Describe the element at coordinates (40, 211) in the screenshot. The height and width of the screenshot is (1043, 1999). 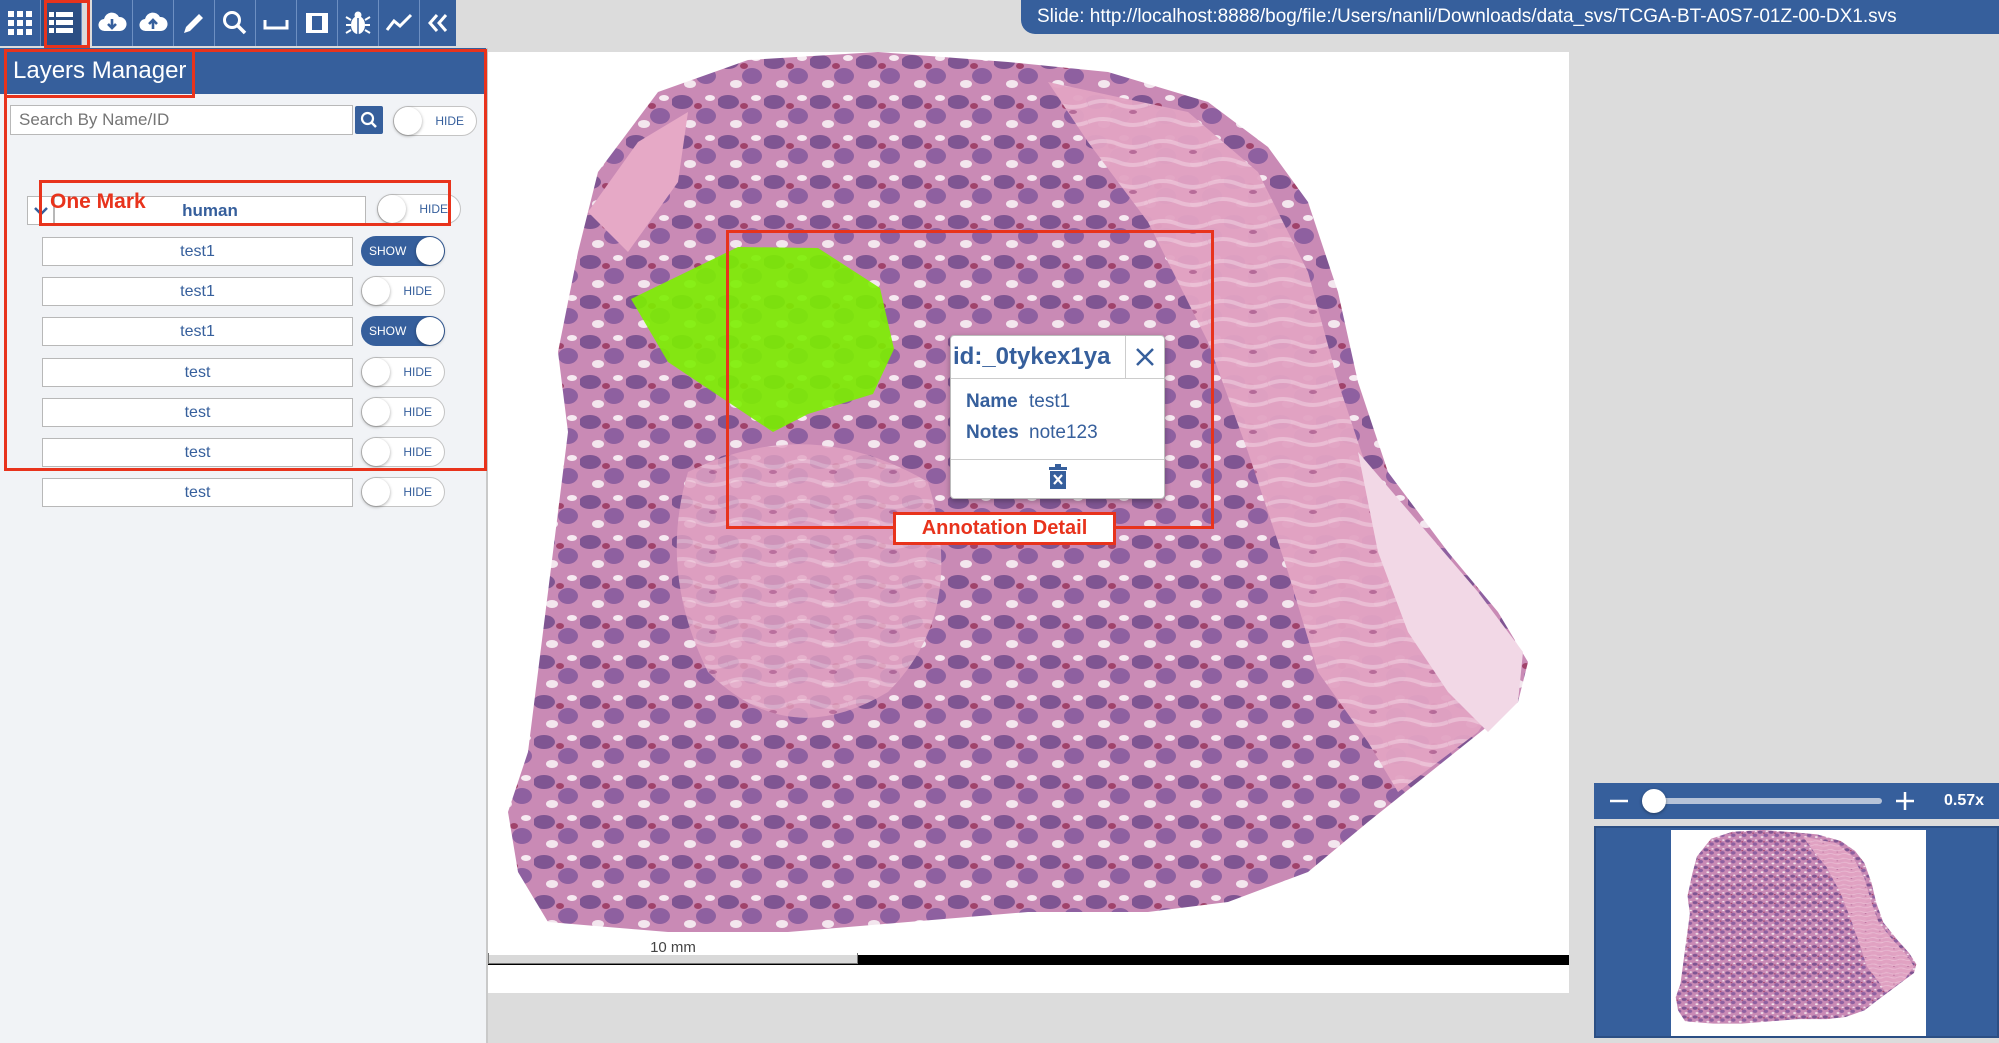
I see `chevron-down-icon` at that location.